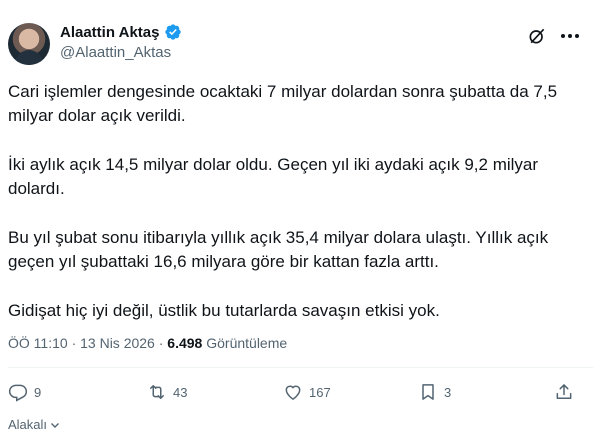  What do you see at coordinates (320, 392) in the screenshot?
I see `like-count: 167` at bounding box center [320, 392].